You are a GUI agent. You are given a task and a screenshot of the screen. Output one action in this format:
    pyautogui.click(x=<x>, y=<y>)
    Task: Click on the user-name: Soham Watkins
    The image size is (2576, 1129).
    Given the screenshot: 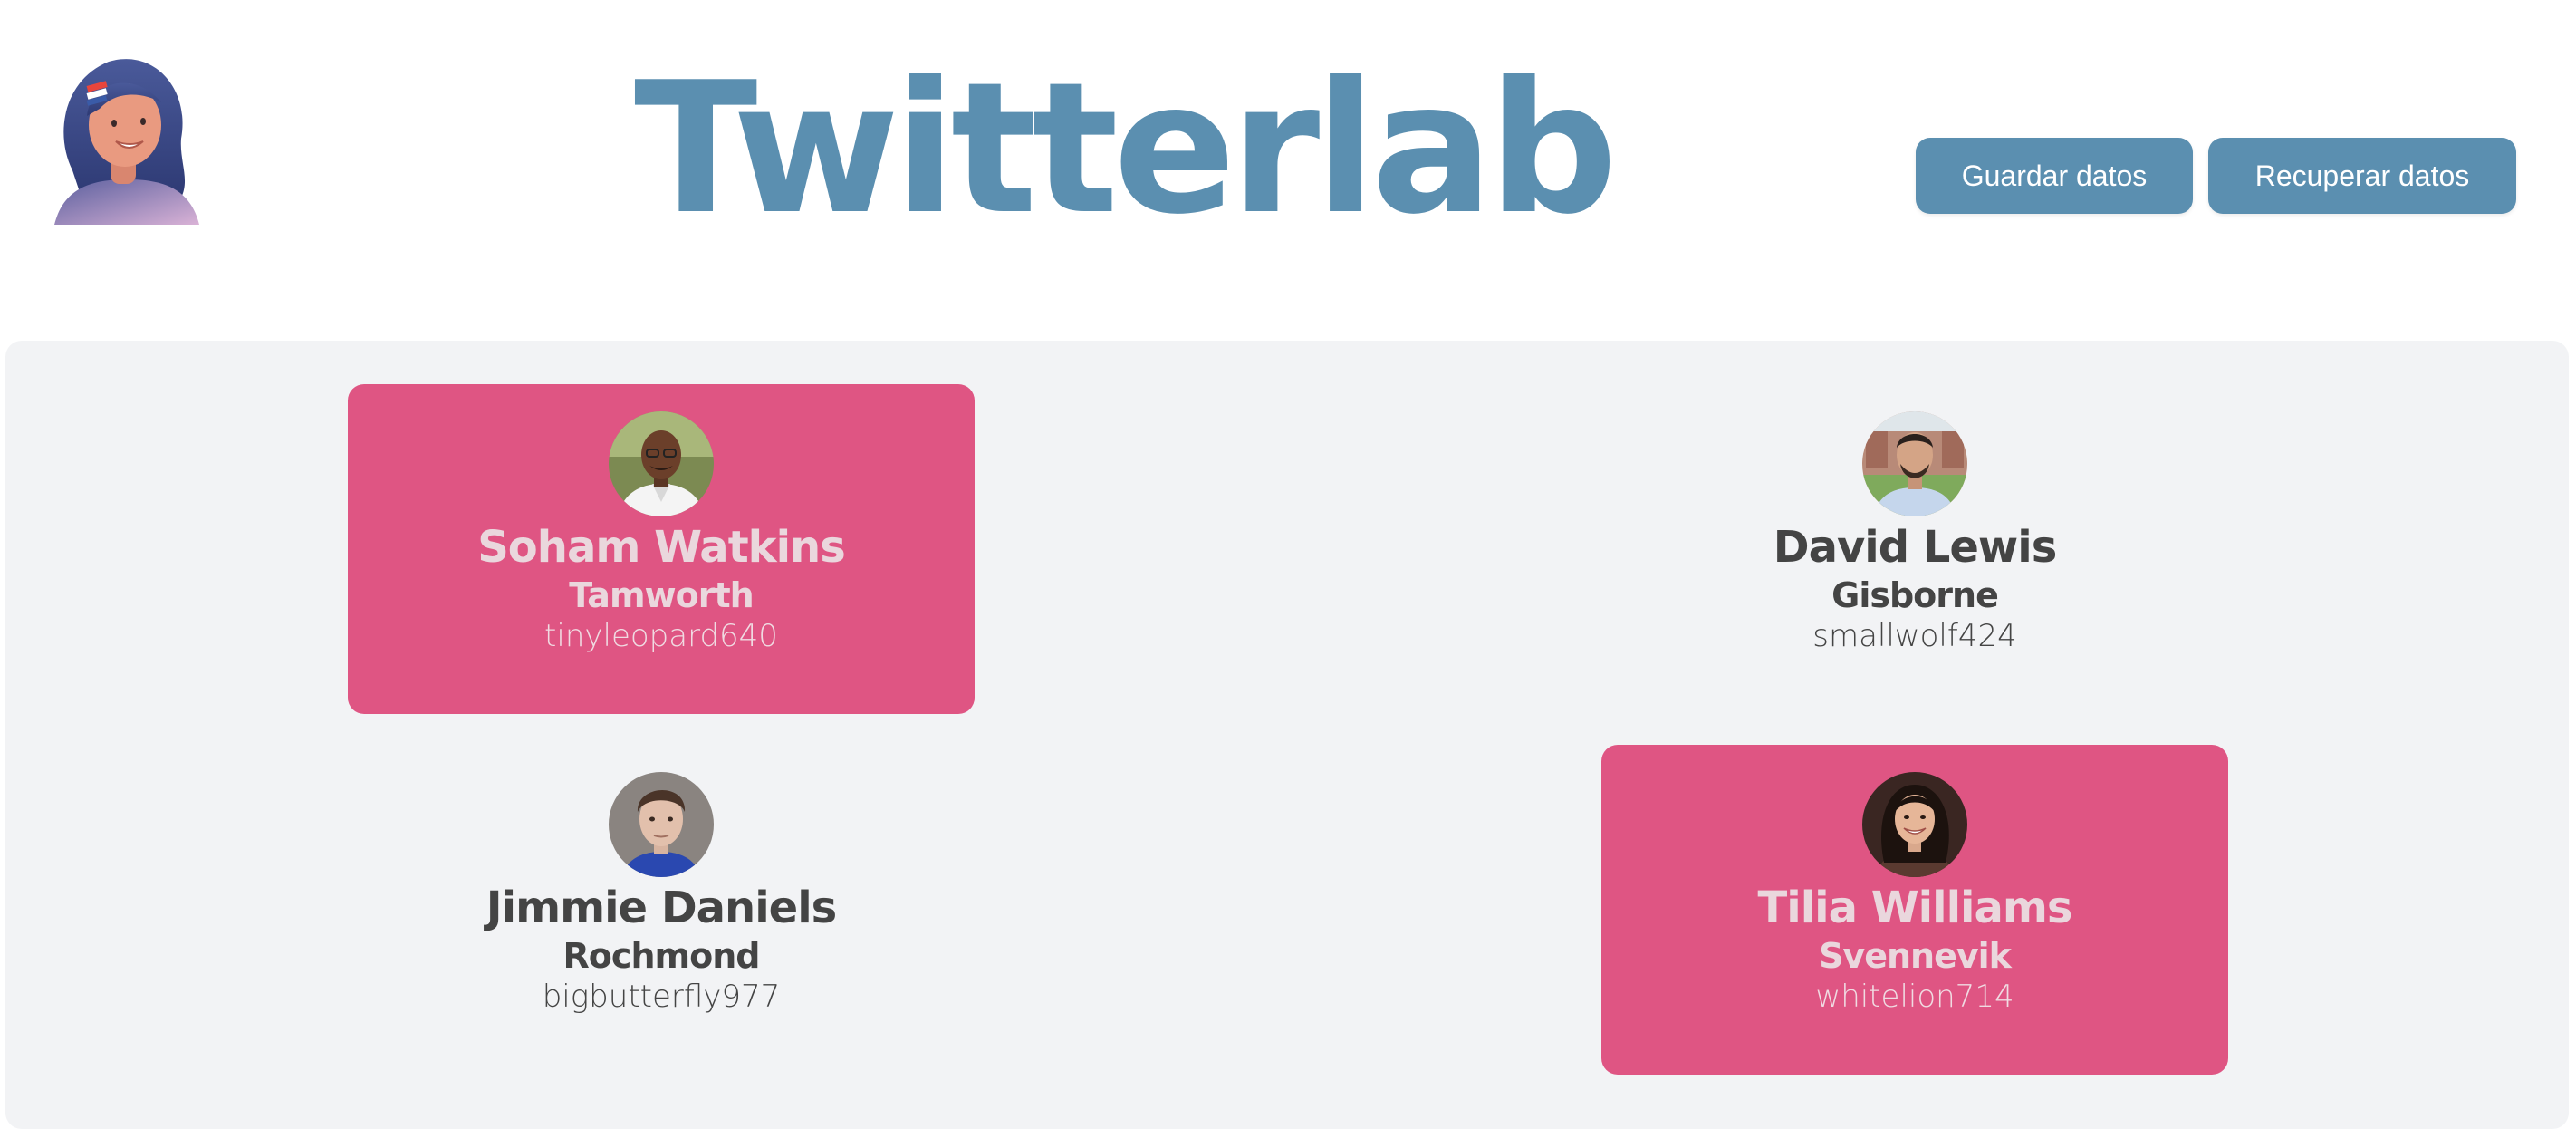 What is the action you would take?
    pyautogui.click(x=661, y=547)
    